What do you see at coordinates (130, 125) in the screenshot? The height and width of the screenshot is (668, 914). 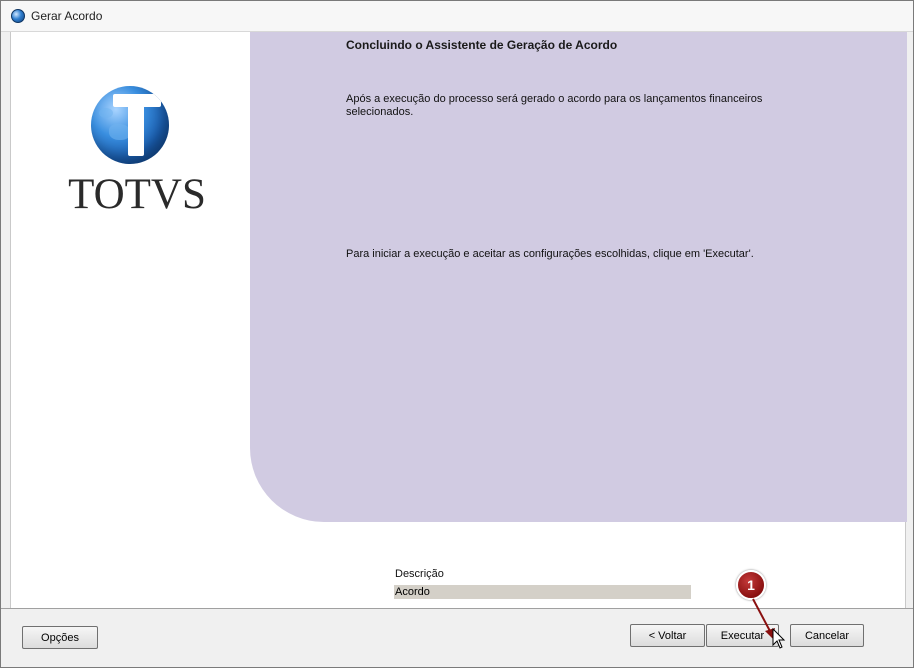 I see `totvs-globe-icon` at bounding box center [130, 125].